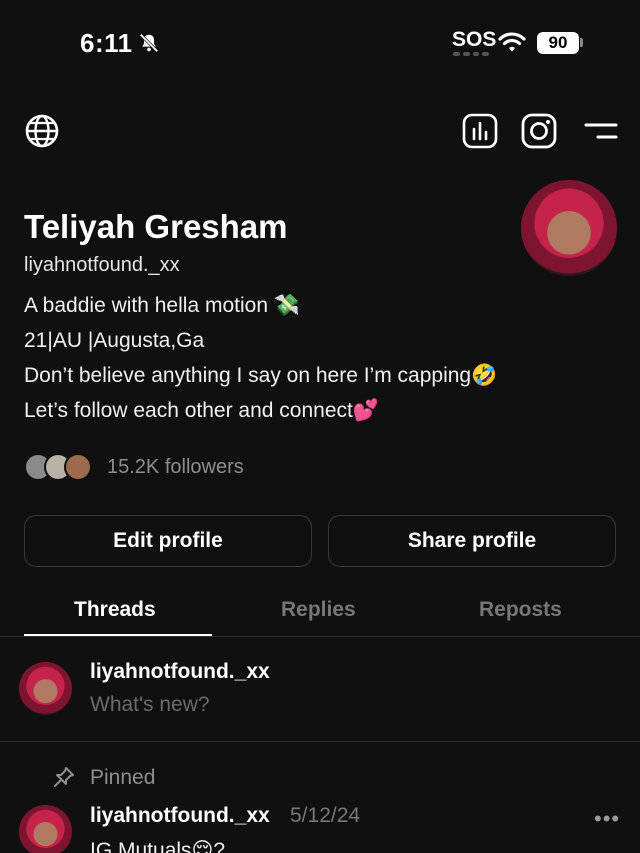  What do you see at coordinates (471, 54) in the screenshot?
I see `signal-dots` at bounding box center [471, 54].